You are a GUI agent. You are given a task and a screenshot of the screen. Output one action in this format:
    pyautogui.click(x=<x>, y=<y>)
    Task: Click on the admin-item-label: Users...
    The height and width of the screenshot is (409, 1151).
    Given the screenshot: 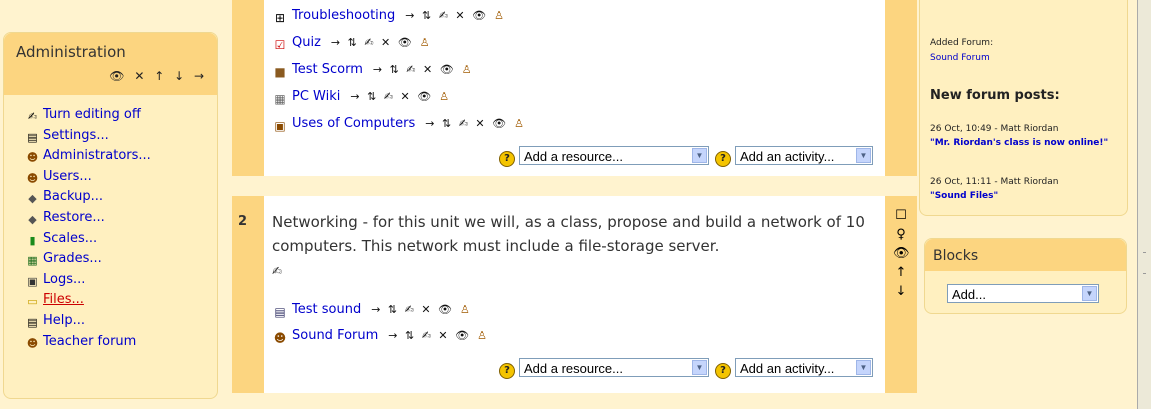 What is the action you would take?
    pyautogui.click(x=67, y=176)
    